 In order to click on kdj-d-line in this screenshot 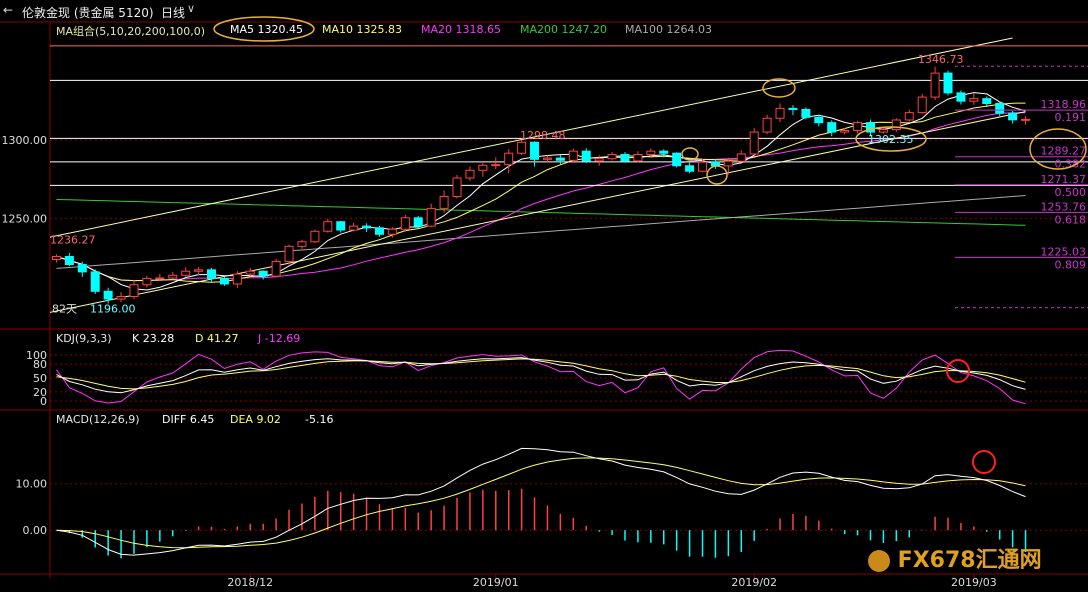, I will do `click(541, 374)`.